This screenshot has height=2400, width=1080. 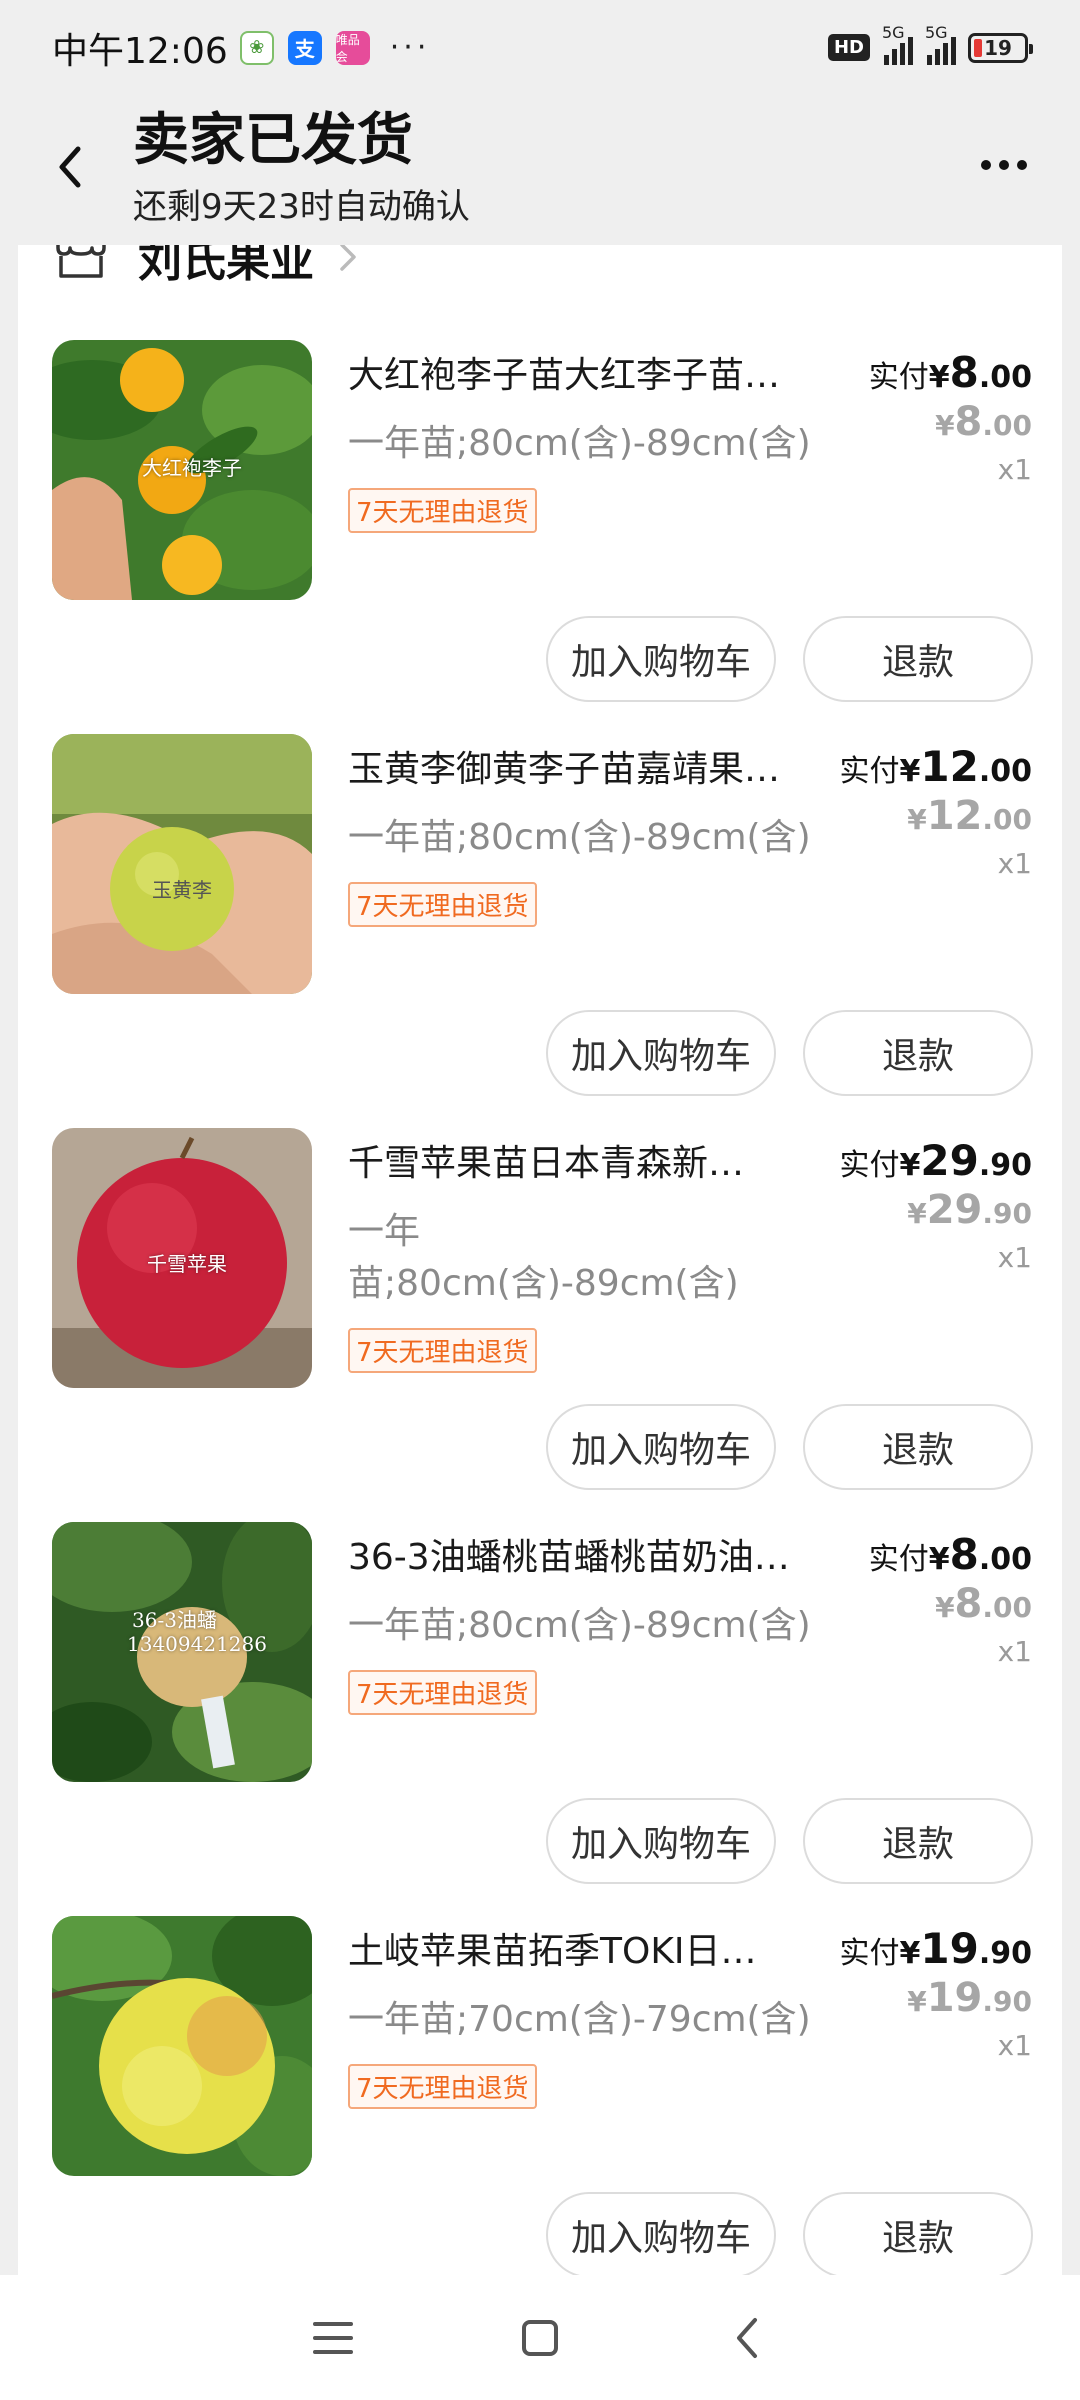 I want to click on thumbnail-caption: 千雪苹果, so click(x=187, y=1264).